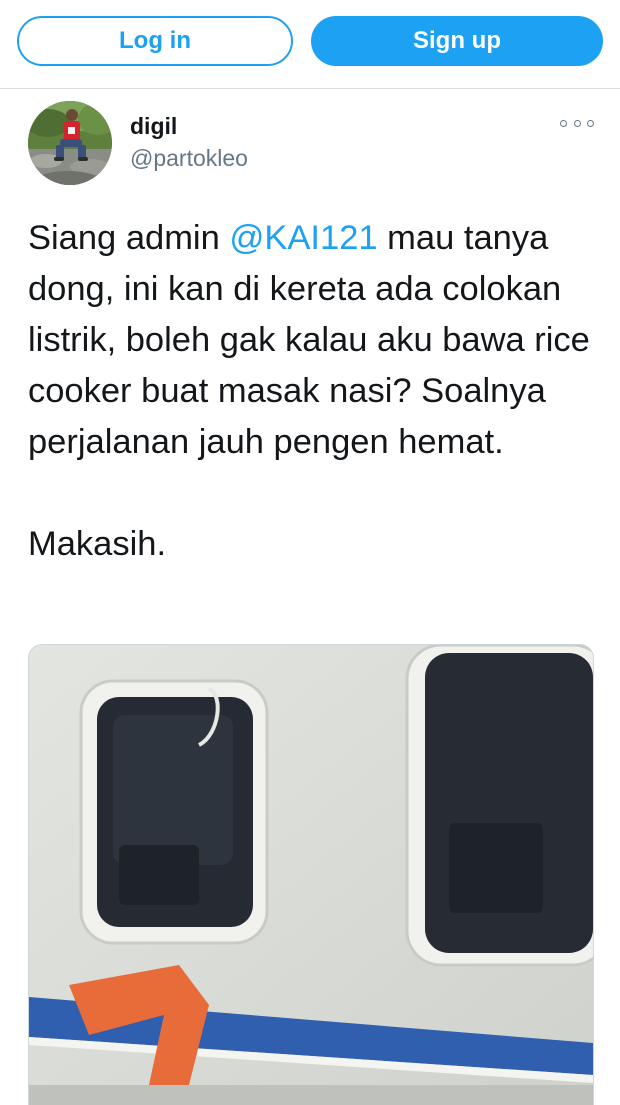 This screenshot has width=620, height=1105. I want to click on top-bar: Log in Sign up, so click(310, 44).